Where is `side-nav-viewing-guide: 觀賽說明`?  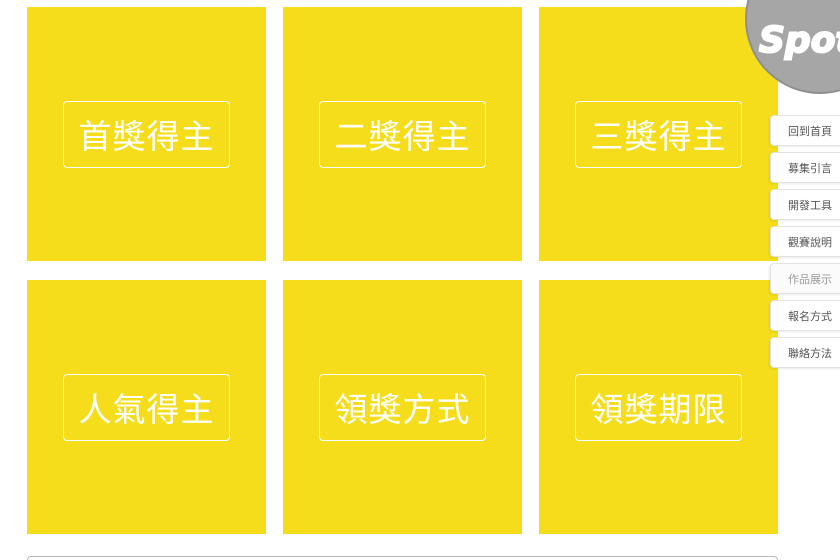 side-nav-viewing-guide: 觀賽說明 is located at coordinates (805, 241).